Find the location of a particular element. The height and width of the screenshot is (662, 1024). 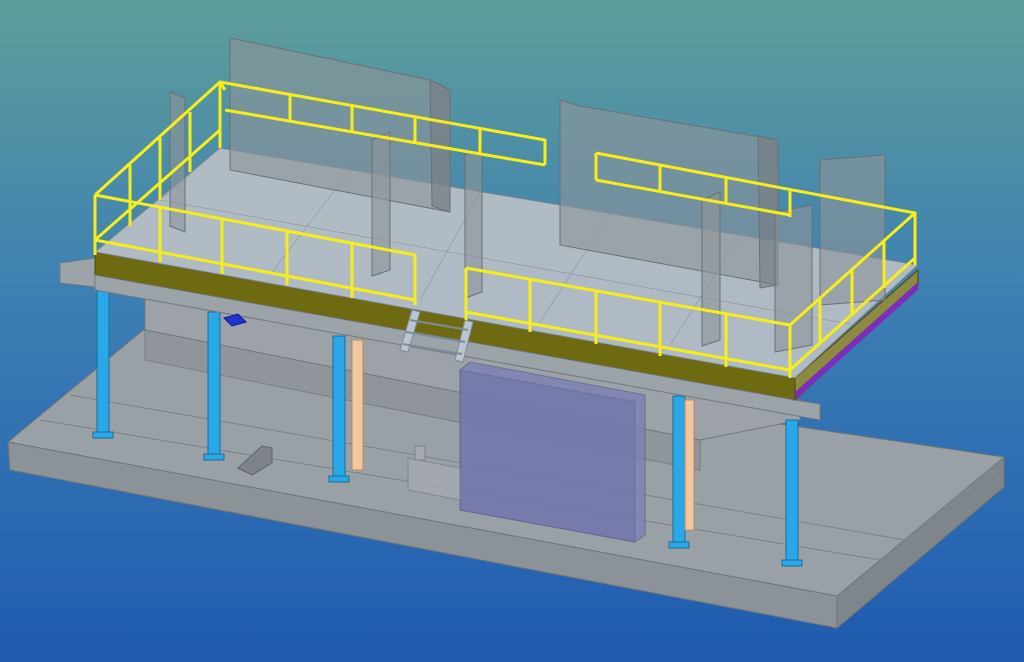

panel-h is located at coordinates (793, 278).